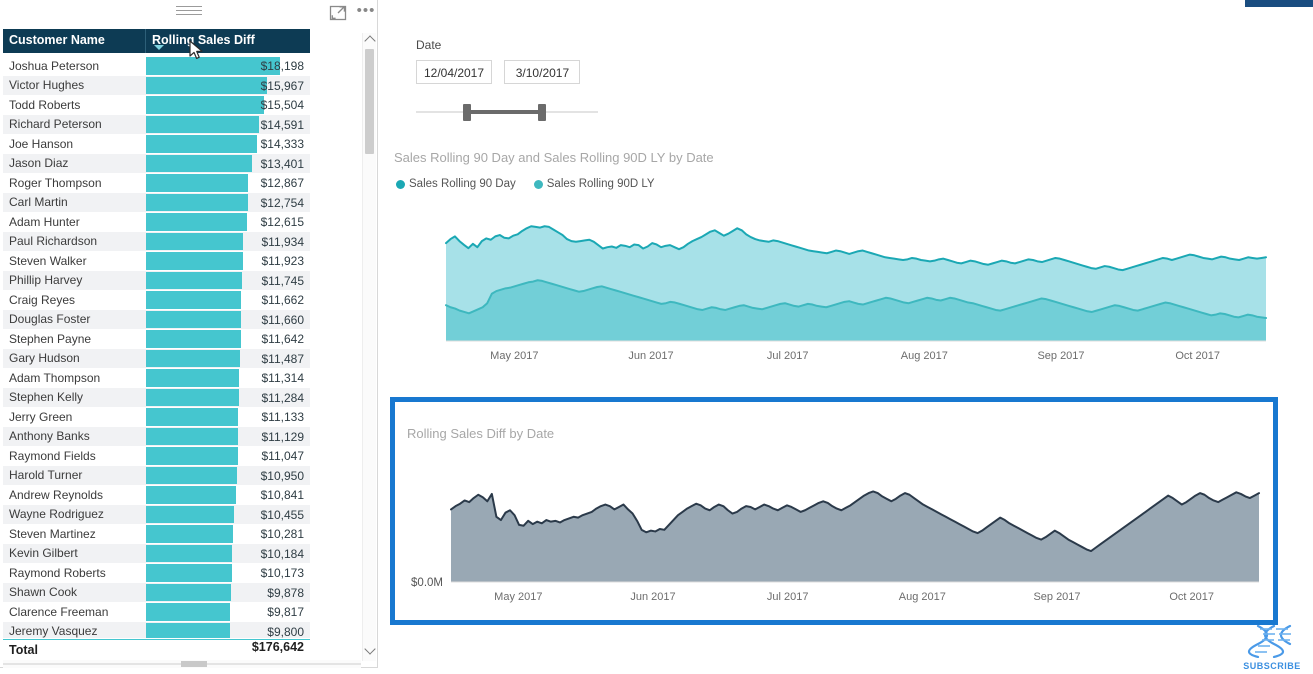  I want to click on cell-customer-name: Joe Hanson, so click(41, 143).